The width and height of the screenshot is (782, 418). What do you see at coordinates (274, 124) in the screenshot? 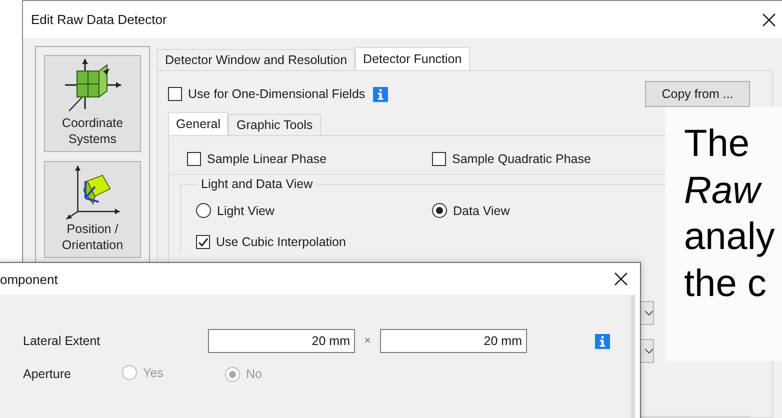
I see `tab: Graphic Tools` at bounding box center [274, 124].